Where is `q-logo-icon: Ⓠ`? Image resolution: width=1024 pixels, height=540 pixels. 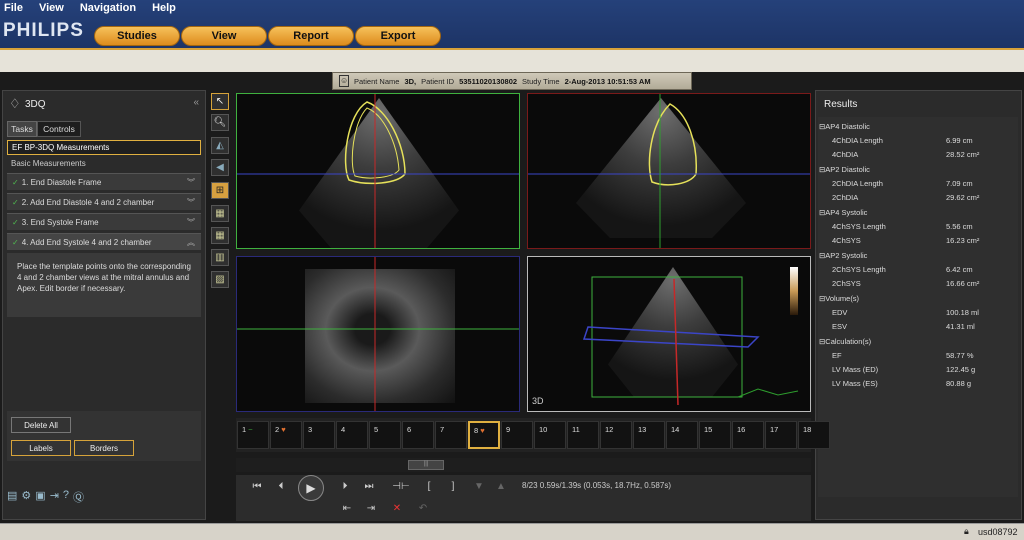
q-logo-icon: Ⓠ is located at coordinates (78, 497).